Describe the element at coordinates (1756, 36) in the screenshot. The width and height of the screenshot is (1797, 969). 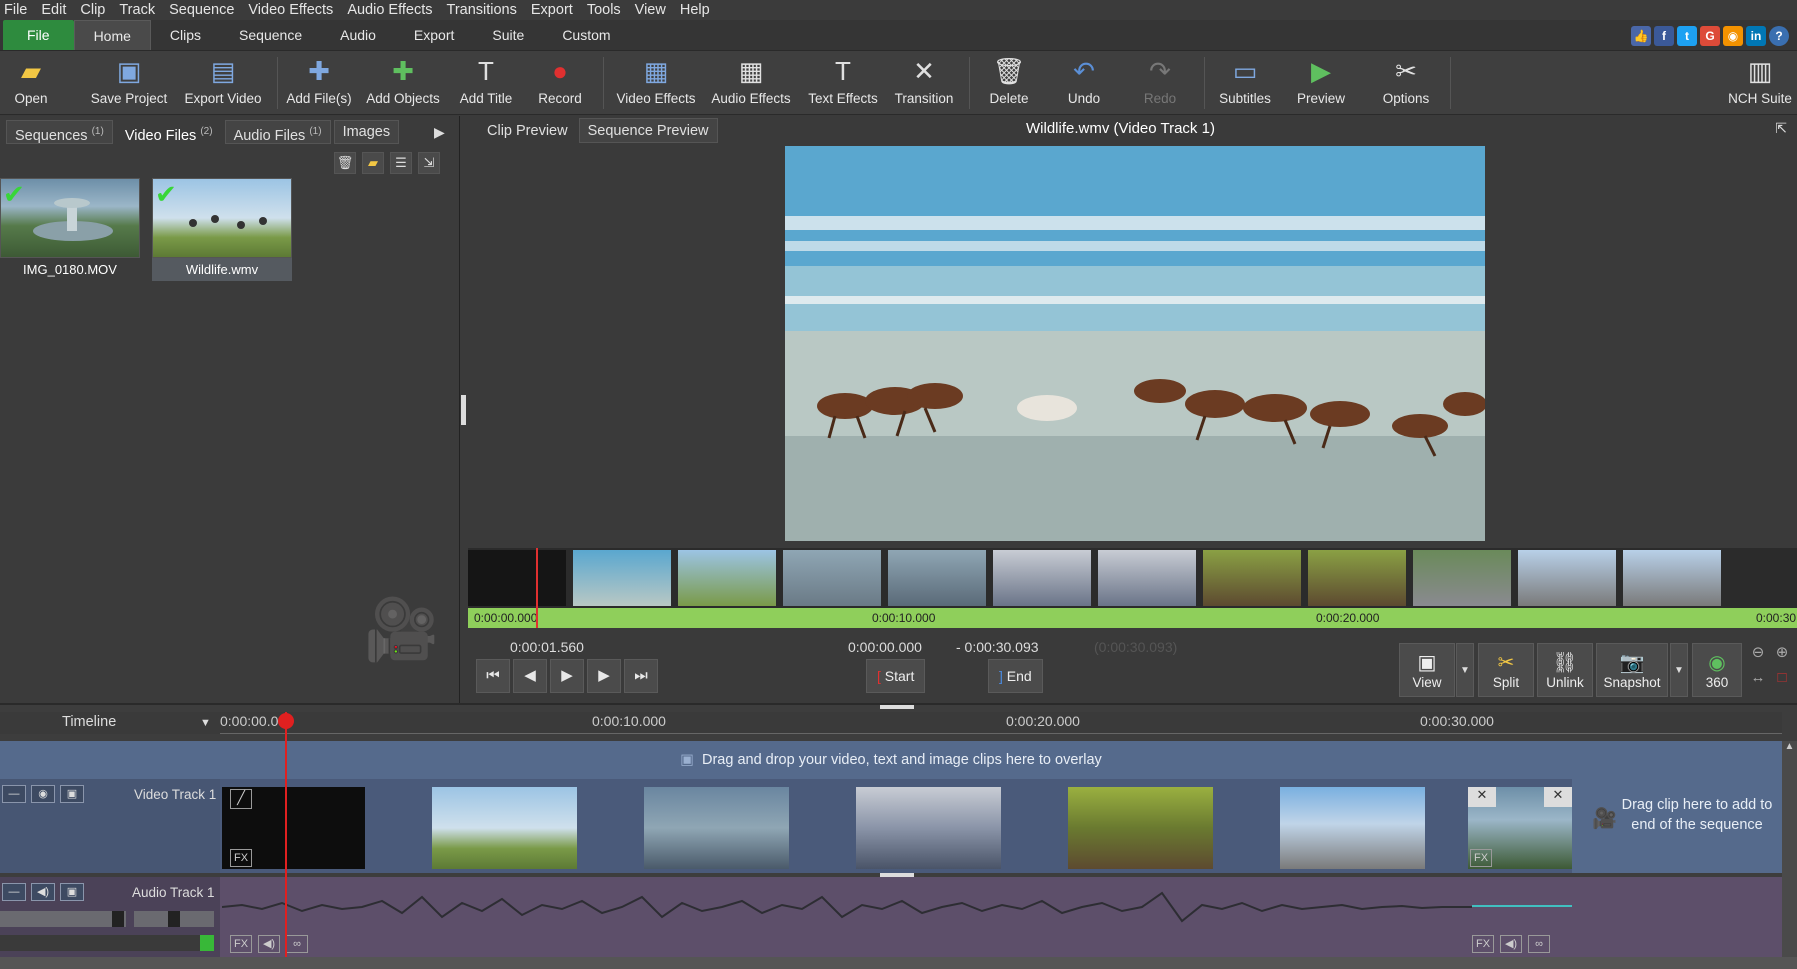
I see `linkedin-icon: in` at that location.